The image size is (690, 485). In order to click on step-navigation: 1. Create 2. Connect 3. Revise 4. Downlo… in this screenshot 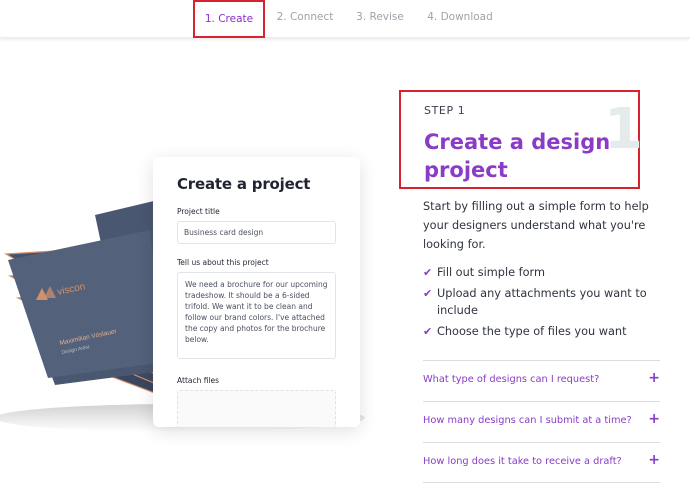, I will do `click(345, 19)`.